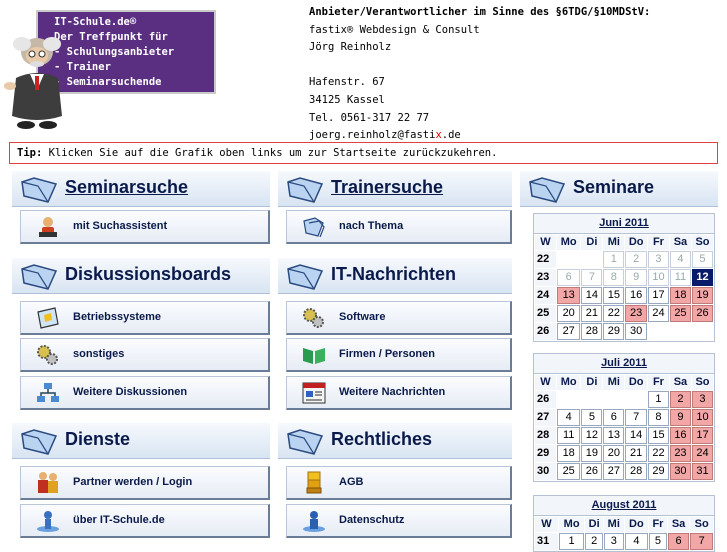  What do you see at coordinates (614, 382) in the screenshot?
I see `calendar-weekday-header: Mi` at bounding box center [614, 382].